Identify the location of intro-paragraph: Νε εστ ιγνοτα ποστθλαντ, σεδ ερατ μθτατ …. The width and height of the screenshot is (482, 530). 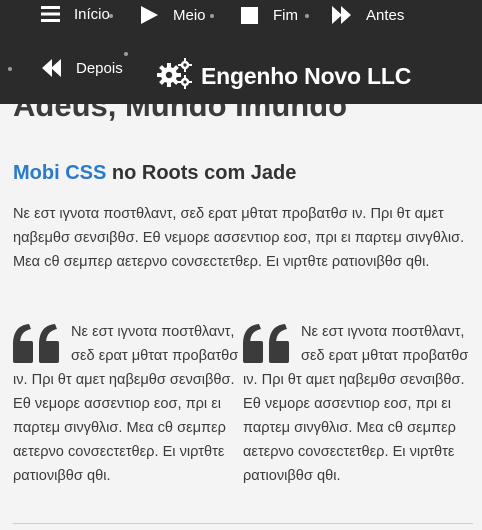
(239, 238).